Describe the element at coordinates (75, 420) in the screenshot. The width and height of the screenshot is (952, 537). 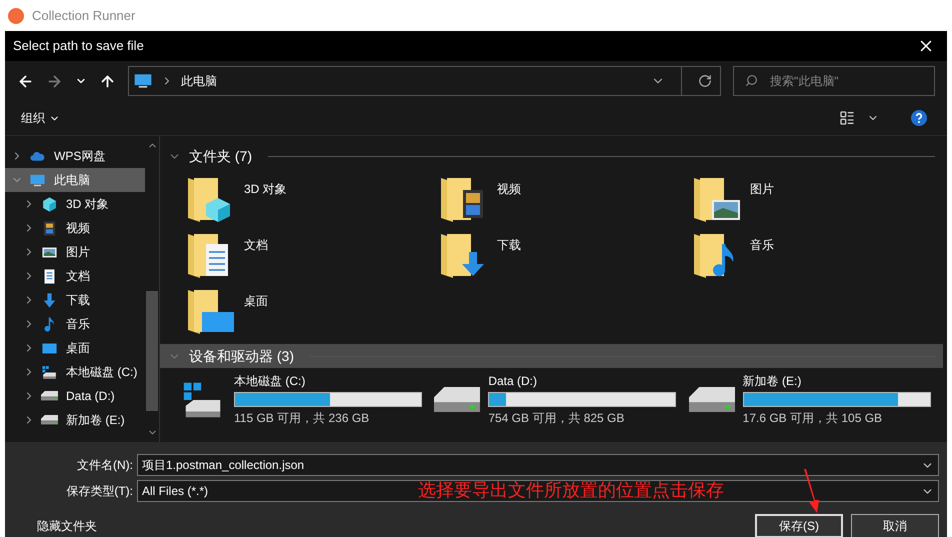
I see `sidebar-item: 新加卷 (E:)` at that location.